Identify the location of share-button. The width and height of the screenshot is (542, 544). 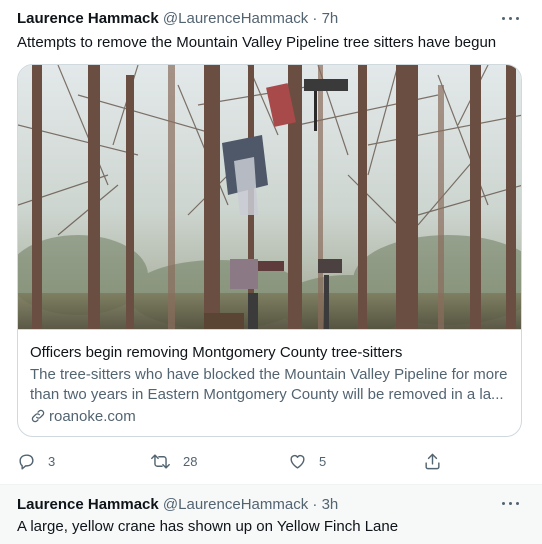
(432, 461).